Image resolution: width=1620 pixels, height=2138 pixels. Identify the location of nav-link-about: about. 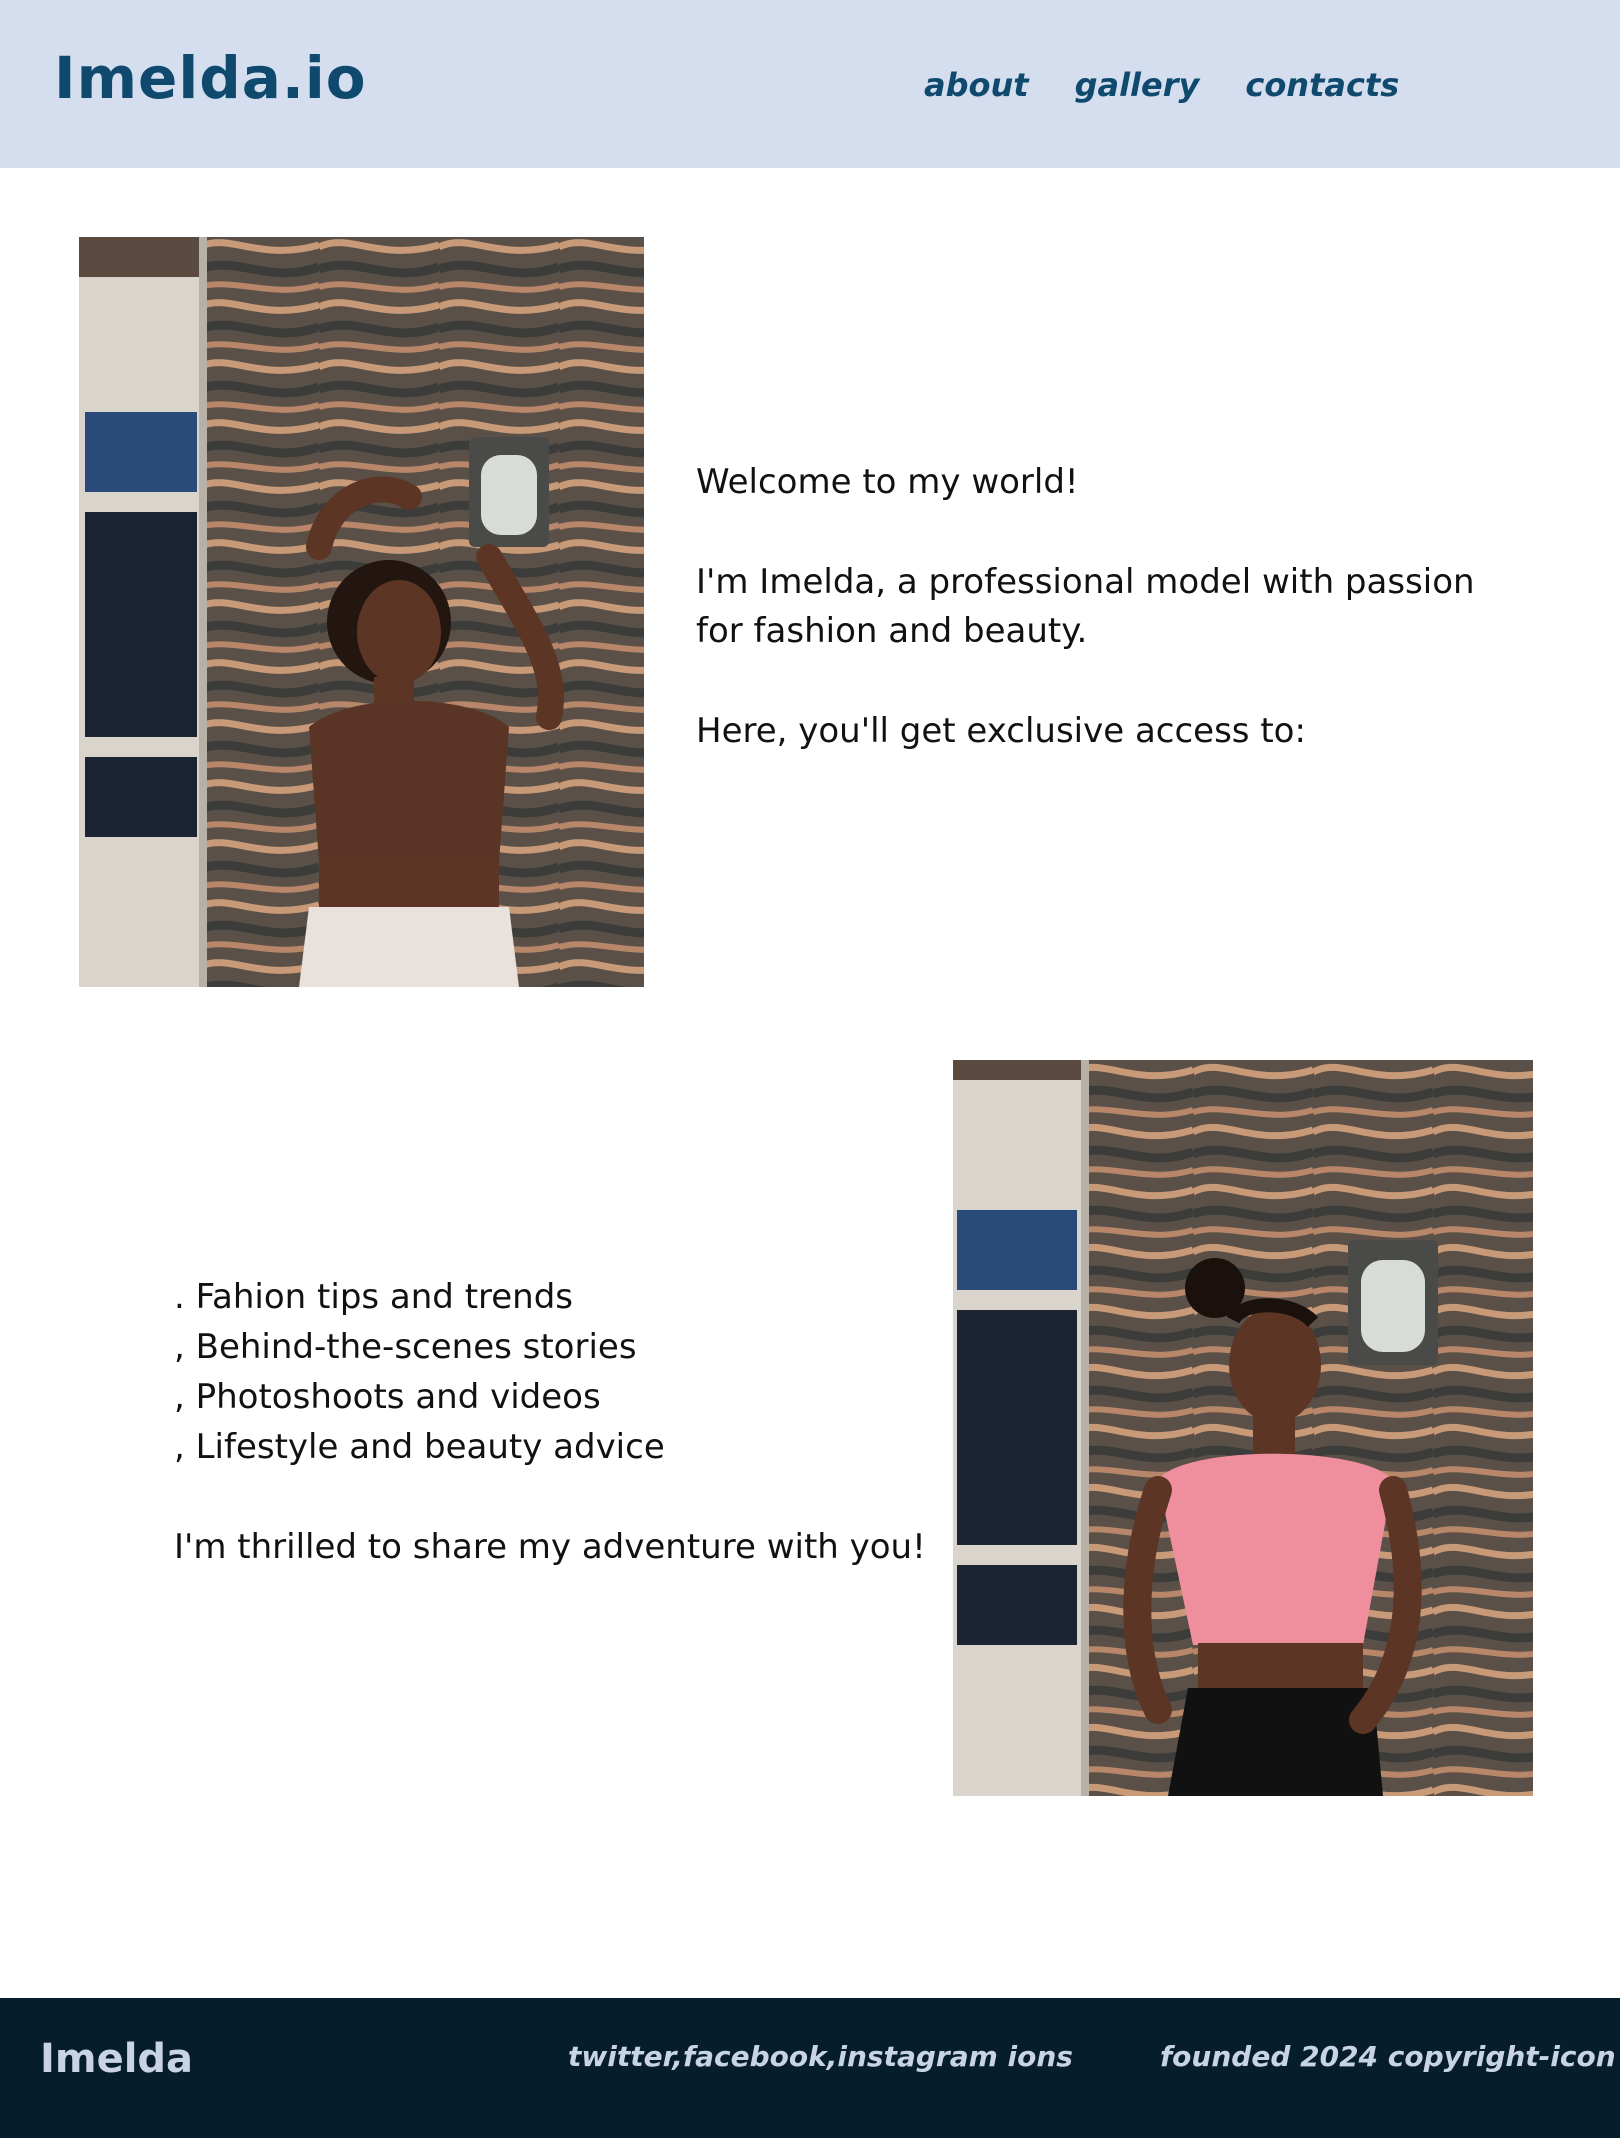
(976, 85).